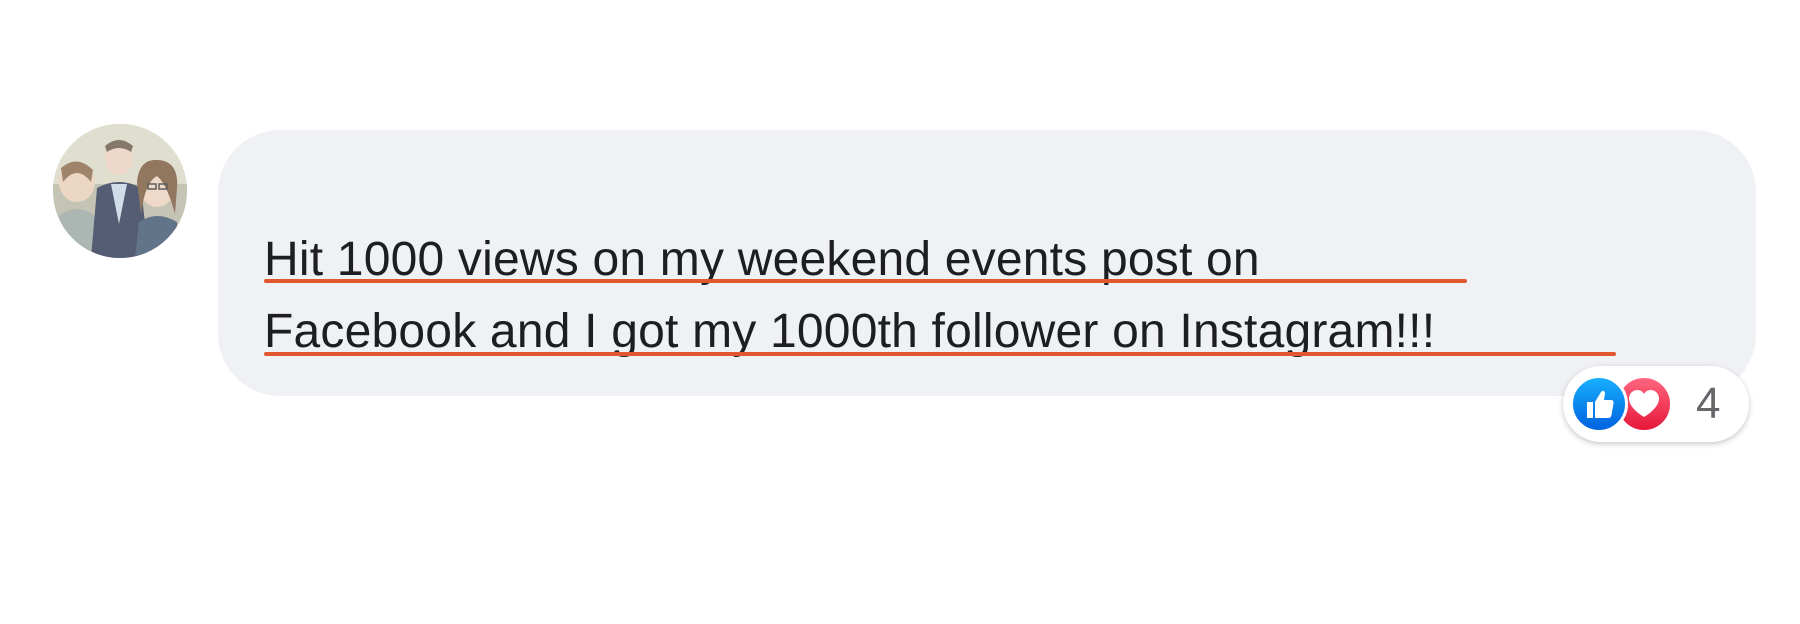  Describe the element at coordinates (1708, 403) in the screenshot. I see `reaction-count: 4` at that location.